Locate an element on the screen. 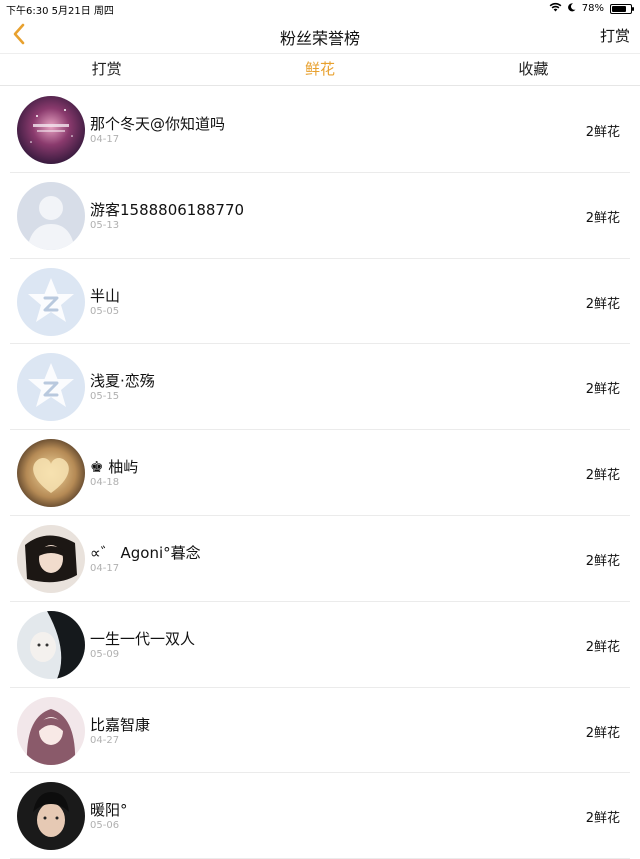 This screenshot has width=640, height=859. user-name: 浅夏·恋殇 is located at coordinates (122, 381).